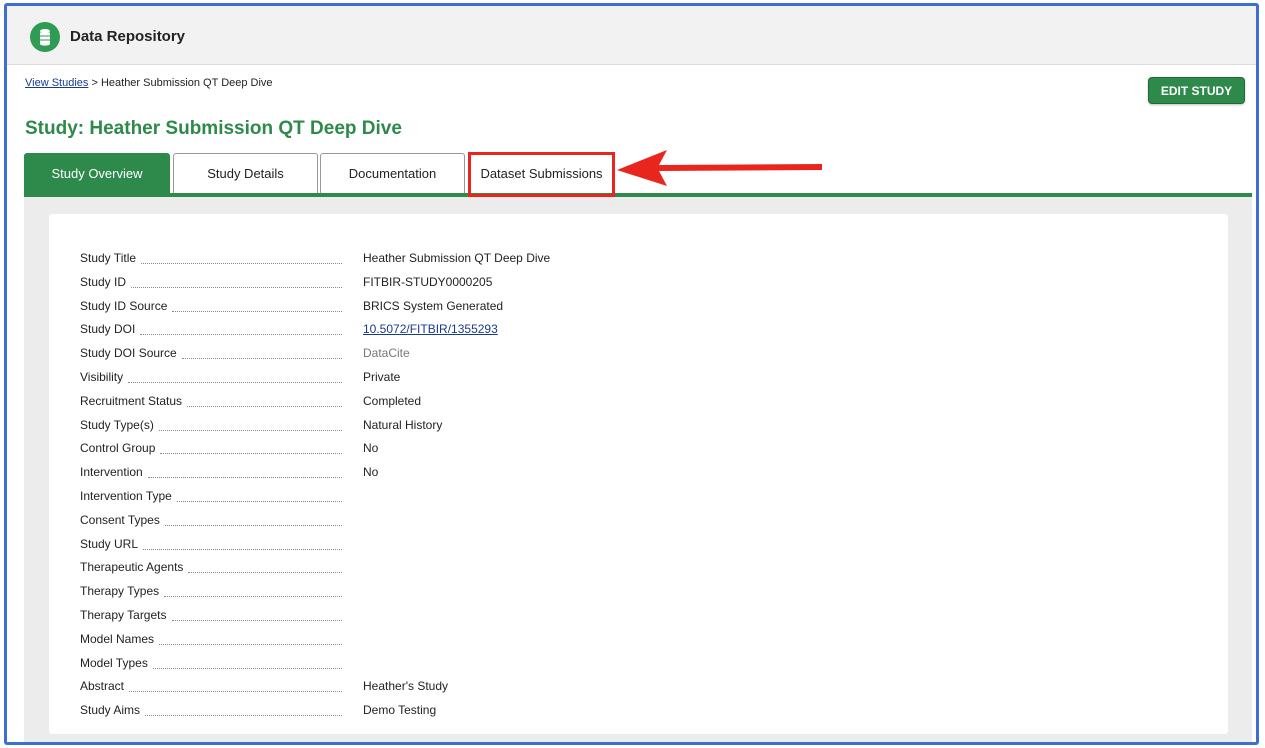 Image resolution: width=1265 pixels, height=748 pixels. I want to click on field-value: Private, so click(382, 377).